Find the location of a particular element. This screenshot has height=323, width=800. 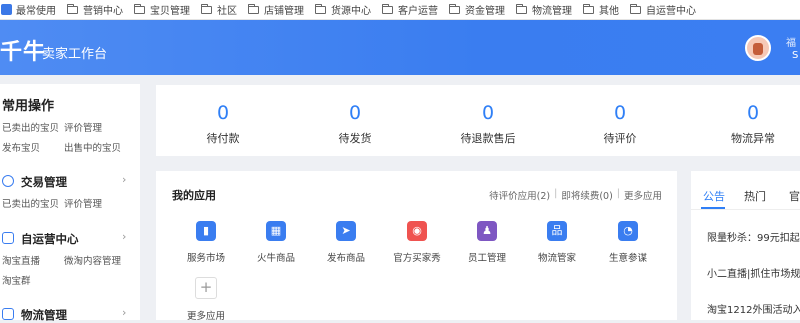

plus-icon: + is located at coordinates (206, 288).